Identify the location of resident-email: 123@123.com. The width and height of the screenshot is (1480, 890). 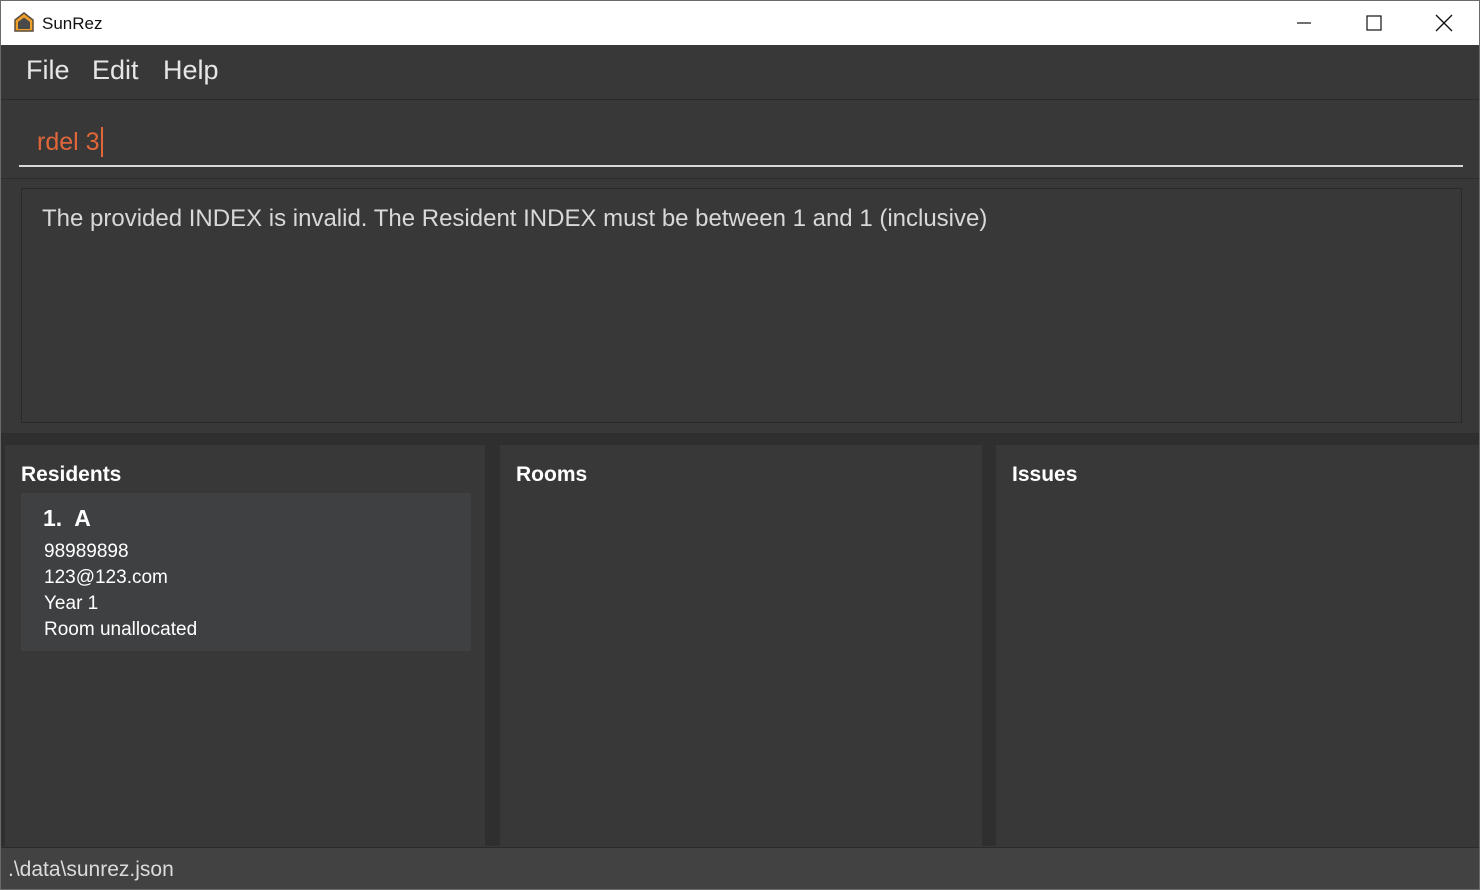
(106, 577).